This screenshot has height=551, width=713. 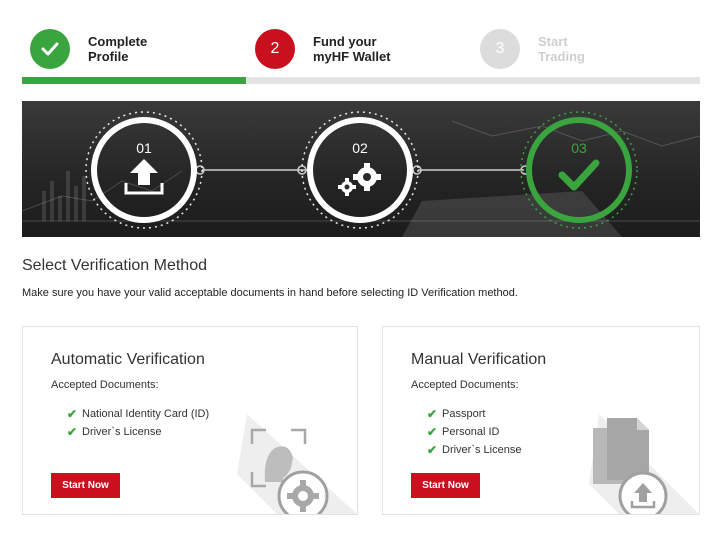 I want to click on document-name: National Identity Card (ID), so click(x=146, y=414).